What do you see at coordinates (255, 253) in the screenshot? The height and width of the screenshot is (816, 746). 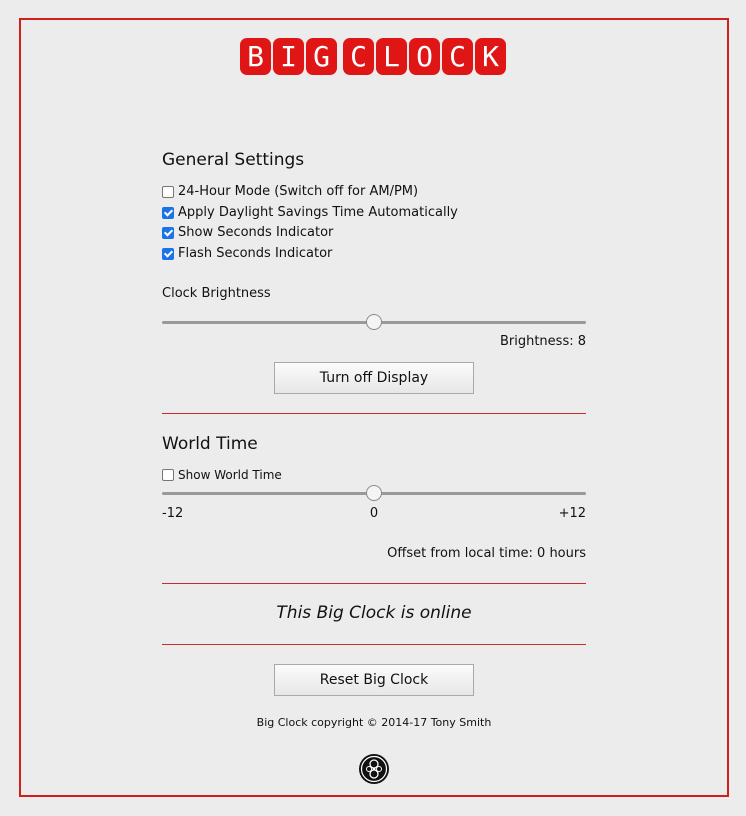 I see `option-label: Flash Seconds Indicator` at bounding box center [255, 253].